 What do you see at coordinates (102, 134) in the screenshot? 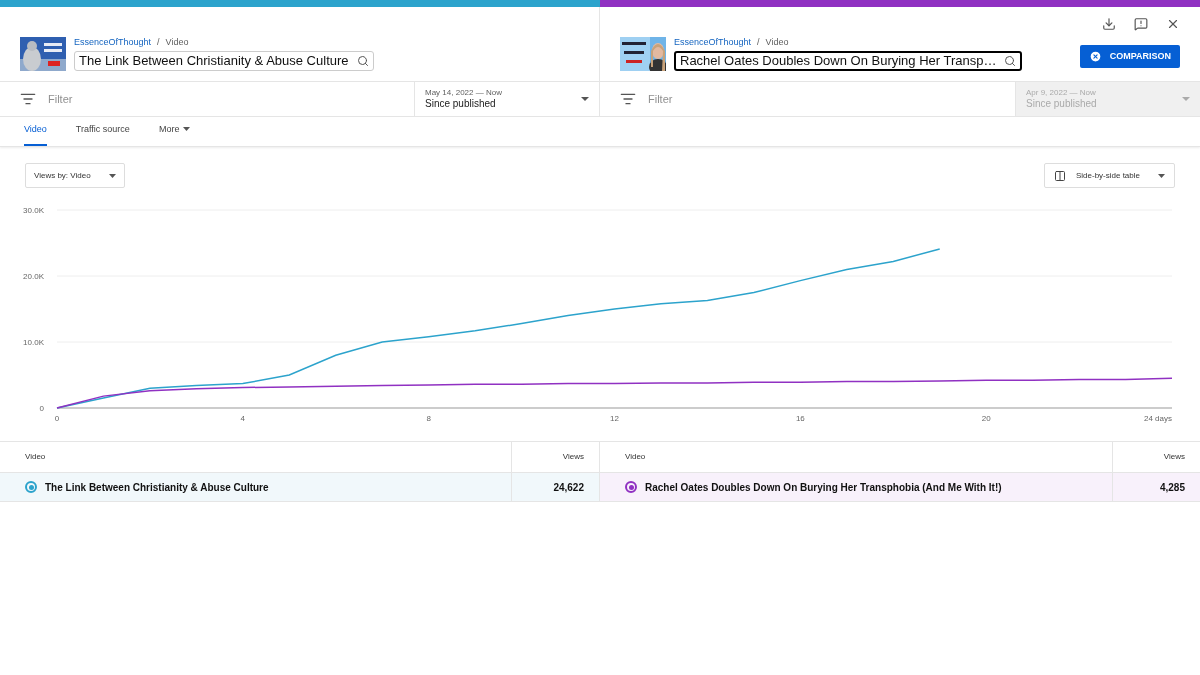
I see `tab: Traffic source` at bounding box center [102, 134].